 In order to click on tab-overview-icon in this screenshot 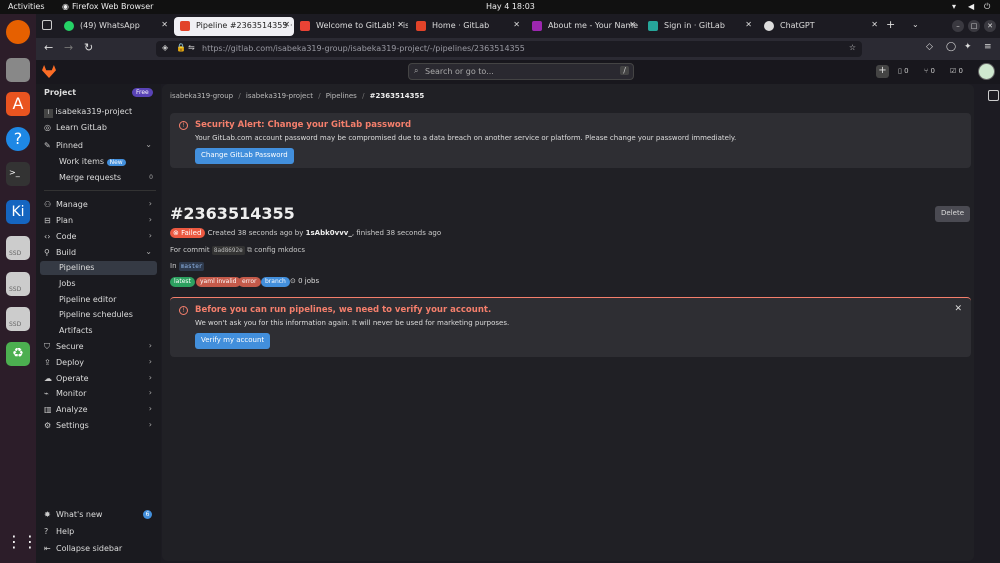, I will do `click(47, 25)`.